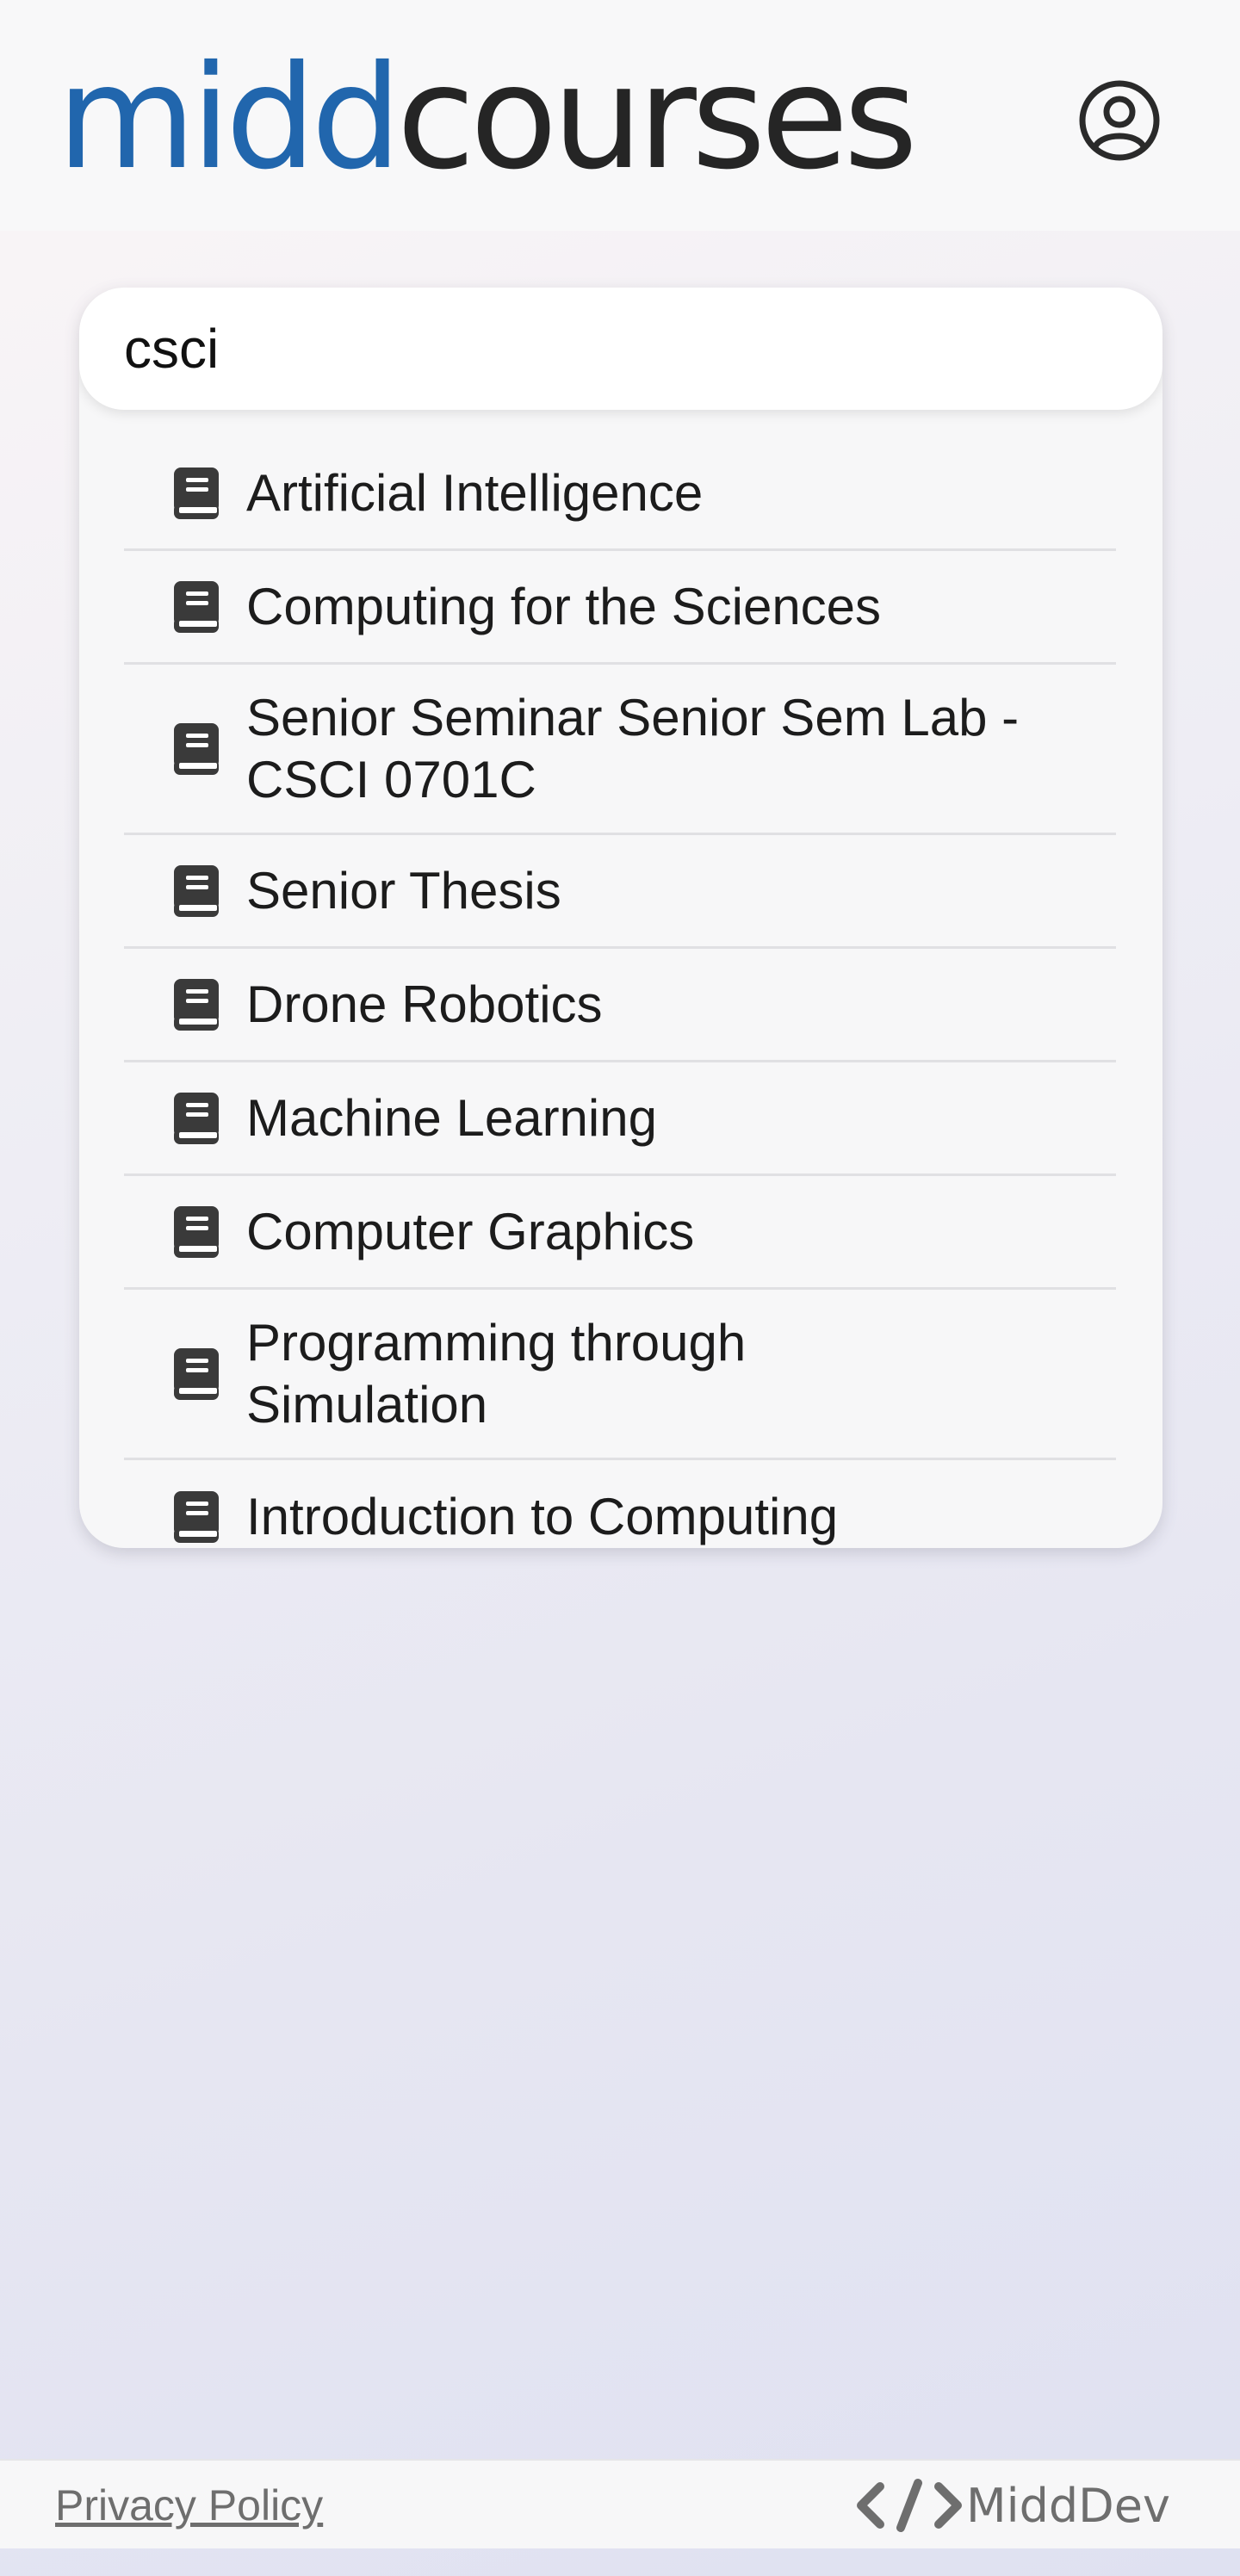 The height and width of the screenshot is (2576, 1240). Describe the element at coordinates (620, 1005) in the screenshot. I see `result-item-drone-robotics: Drone Robotics` at that location.